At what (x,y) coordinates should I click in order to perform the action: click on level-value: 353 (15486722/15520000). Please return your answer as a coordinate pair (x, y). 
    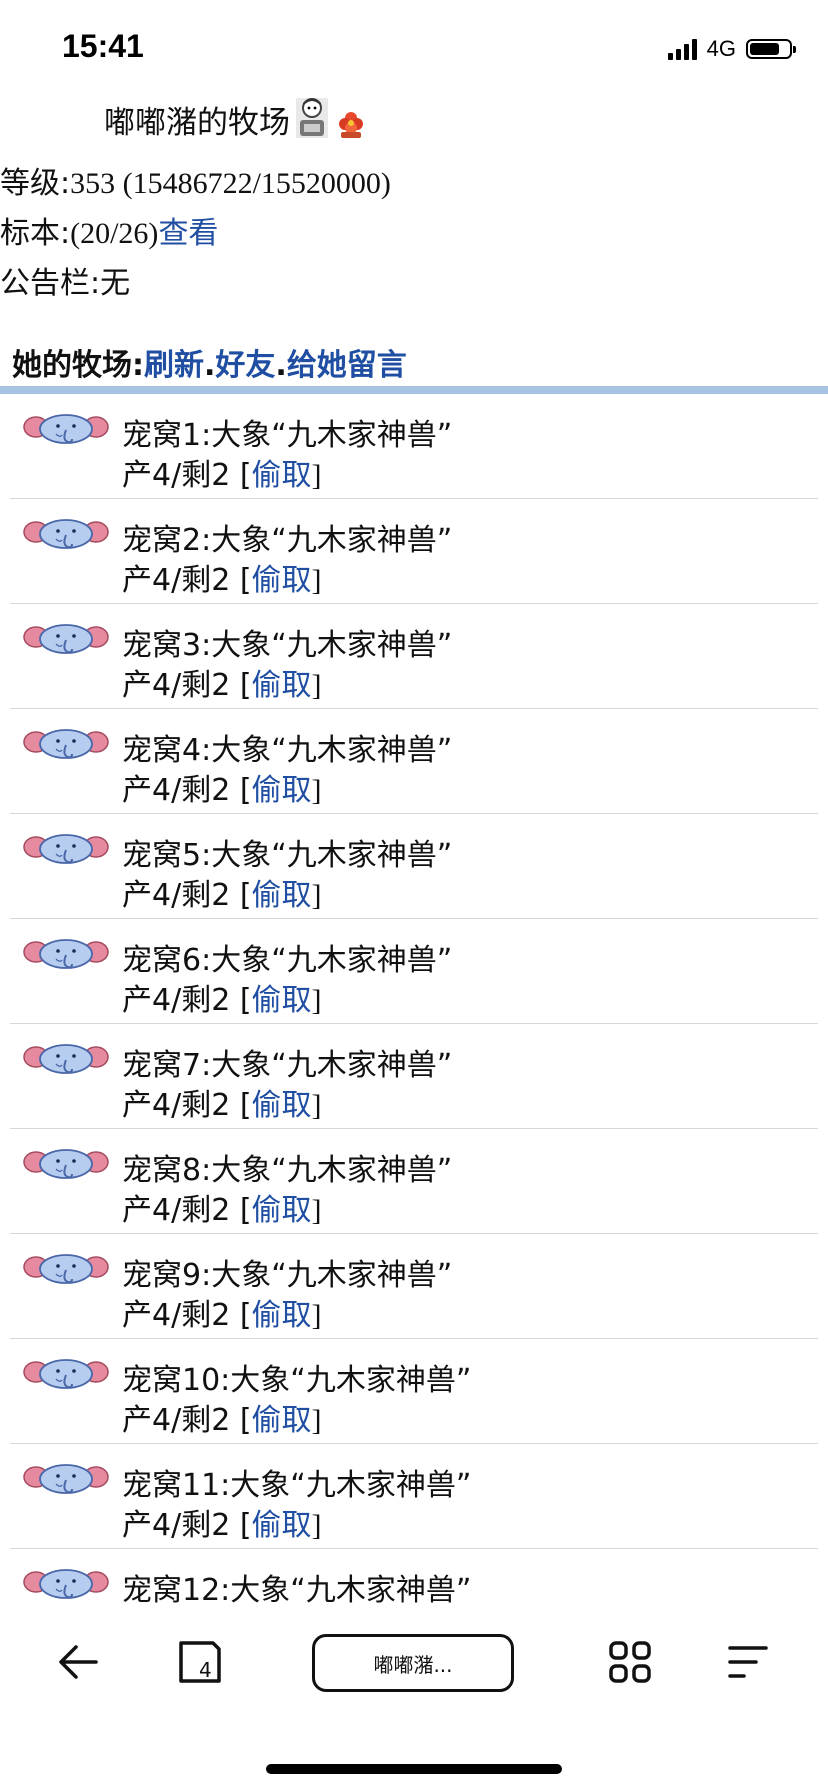
    Looking at the image, I should click on (230, 183).